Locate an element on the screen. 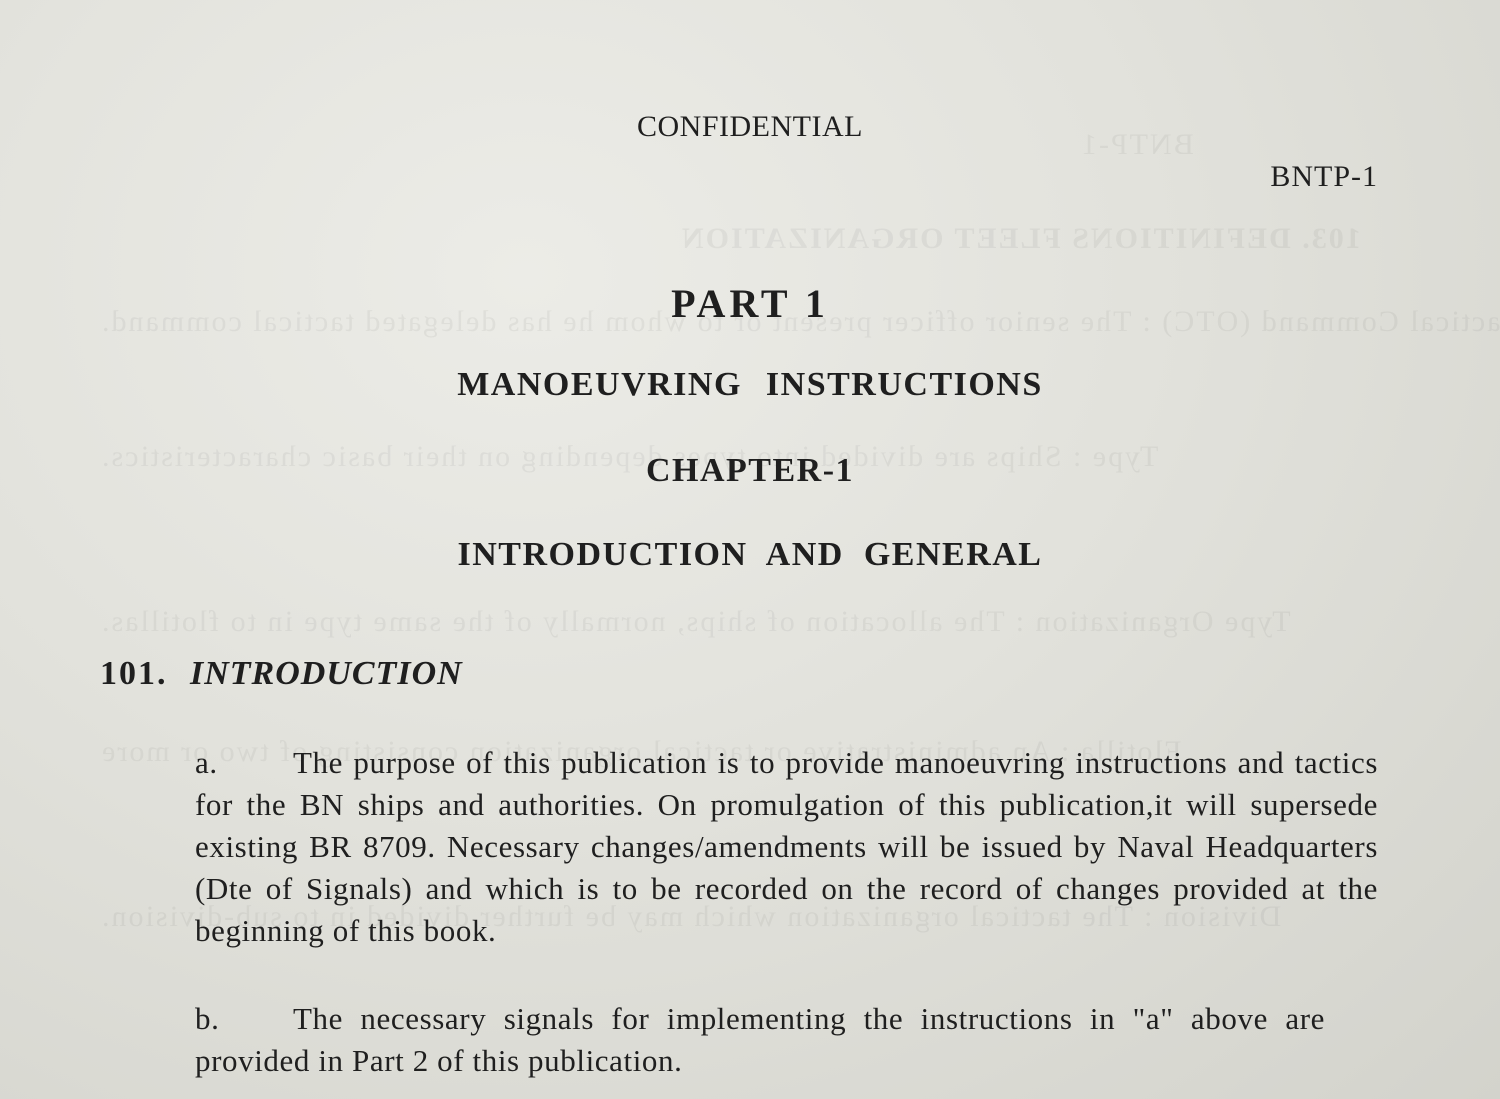 The width and height of the screenshot is (1500, 1099). chapter-subtitle: INTRODUCTION AND GENERAL is located at coordinates (750, 554).